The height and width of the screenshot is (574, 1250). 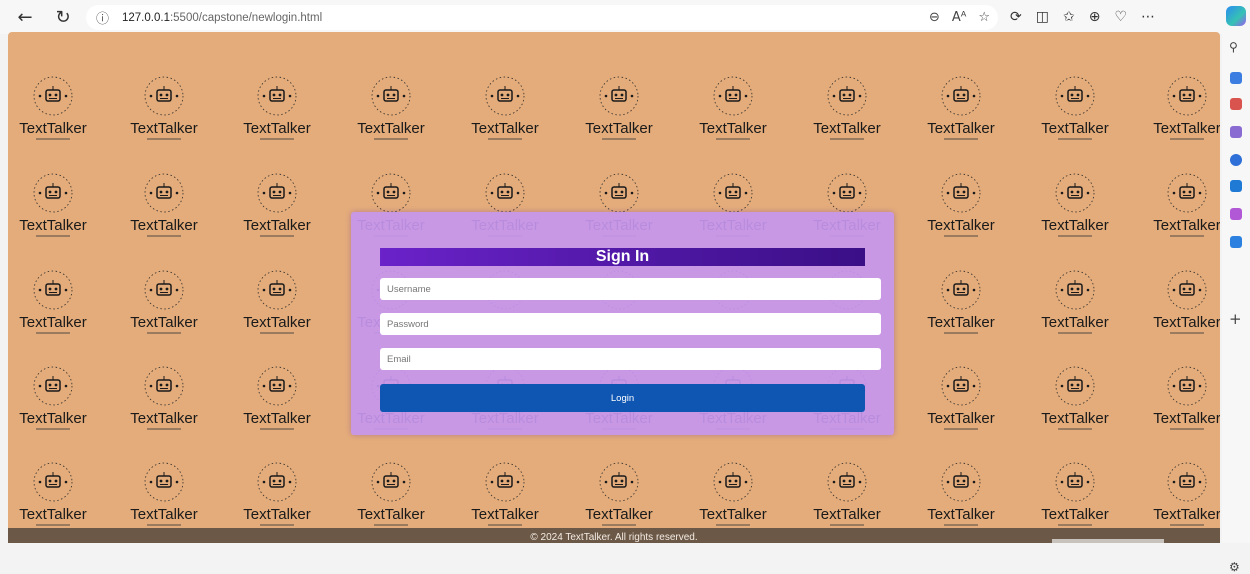 What do you see at coordinates (1042, 17) in the screenshot?
I see `split-screen-icon: ◫` at bounding box center [1042, 17].